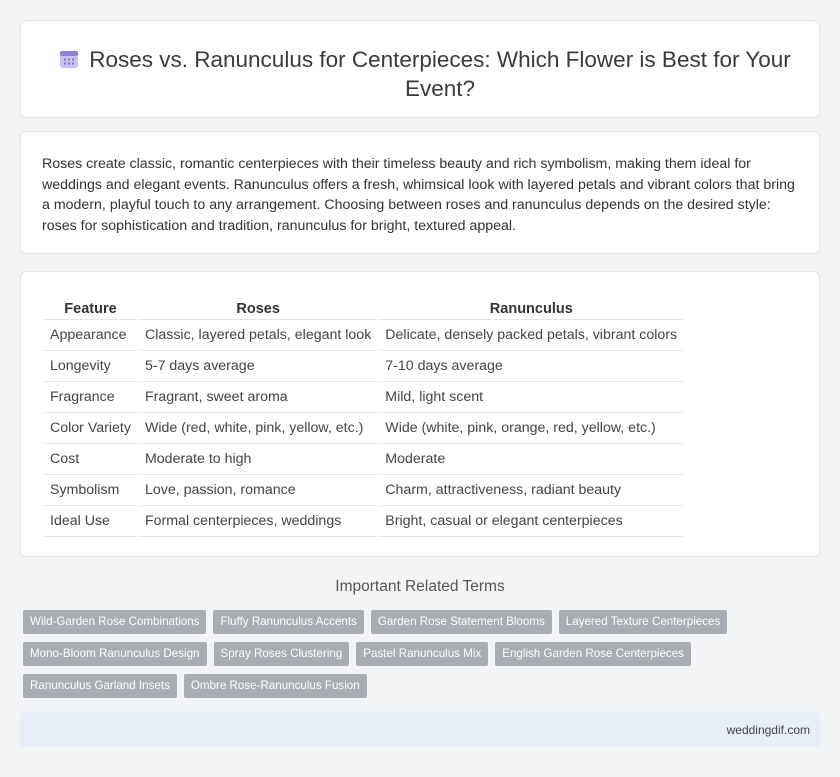  Describe the element at coordinates (531, 521) in the screenshot. I see `cell-ranunculus: Bright, casual or elegant centerpieces` at that location.